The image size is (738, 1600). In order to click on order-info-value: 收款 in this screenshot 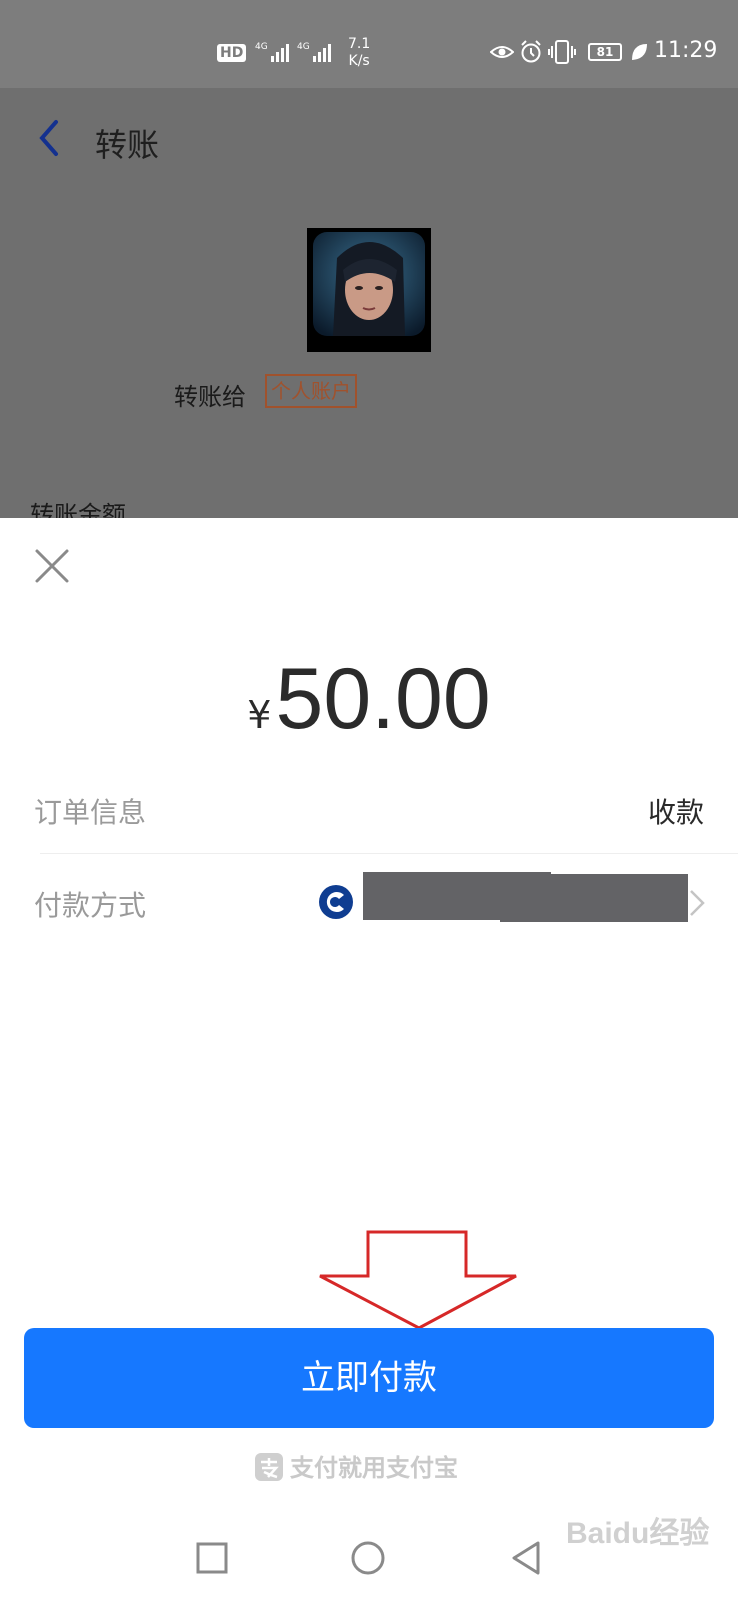, I will do `click(675, 812)`.